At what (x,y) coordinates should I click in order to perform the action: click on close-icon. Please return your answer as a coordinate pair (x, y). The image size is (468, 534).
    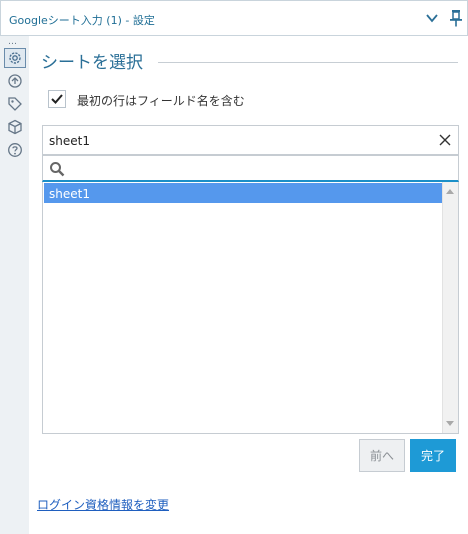
    Looking at the image, I should click on (445, 140).